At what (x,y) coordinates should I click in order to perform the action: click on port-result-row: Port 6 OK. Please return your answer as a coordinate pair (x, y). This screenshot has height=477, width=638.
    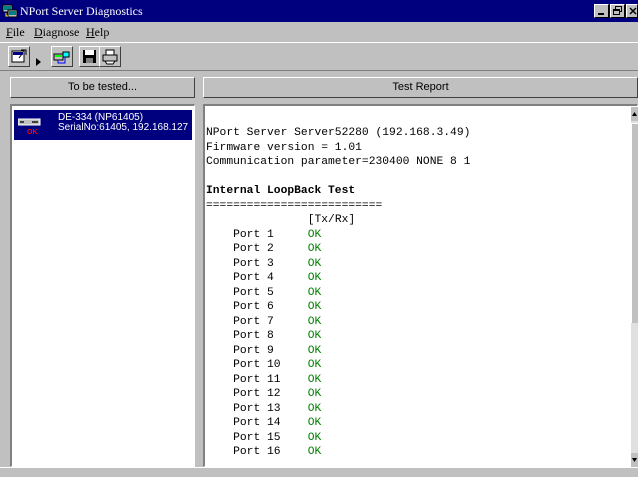
    Looking at the image, I should click on (416, 307).